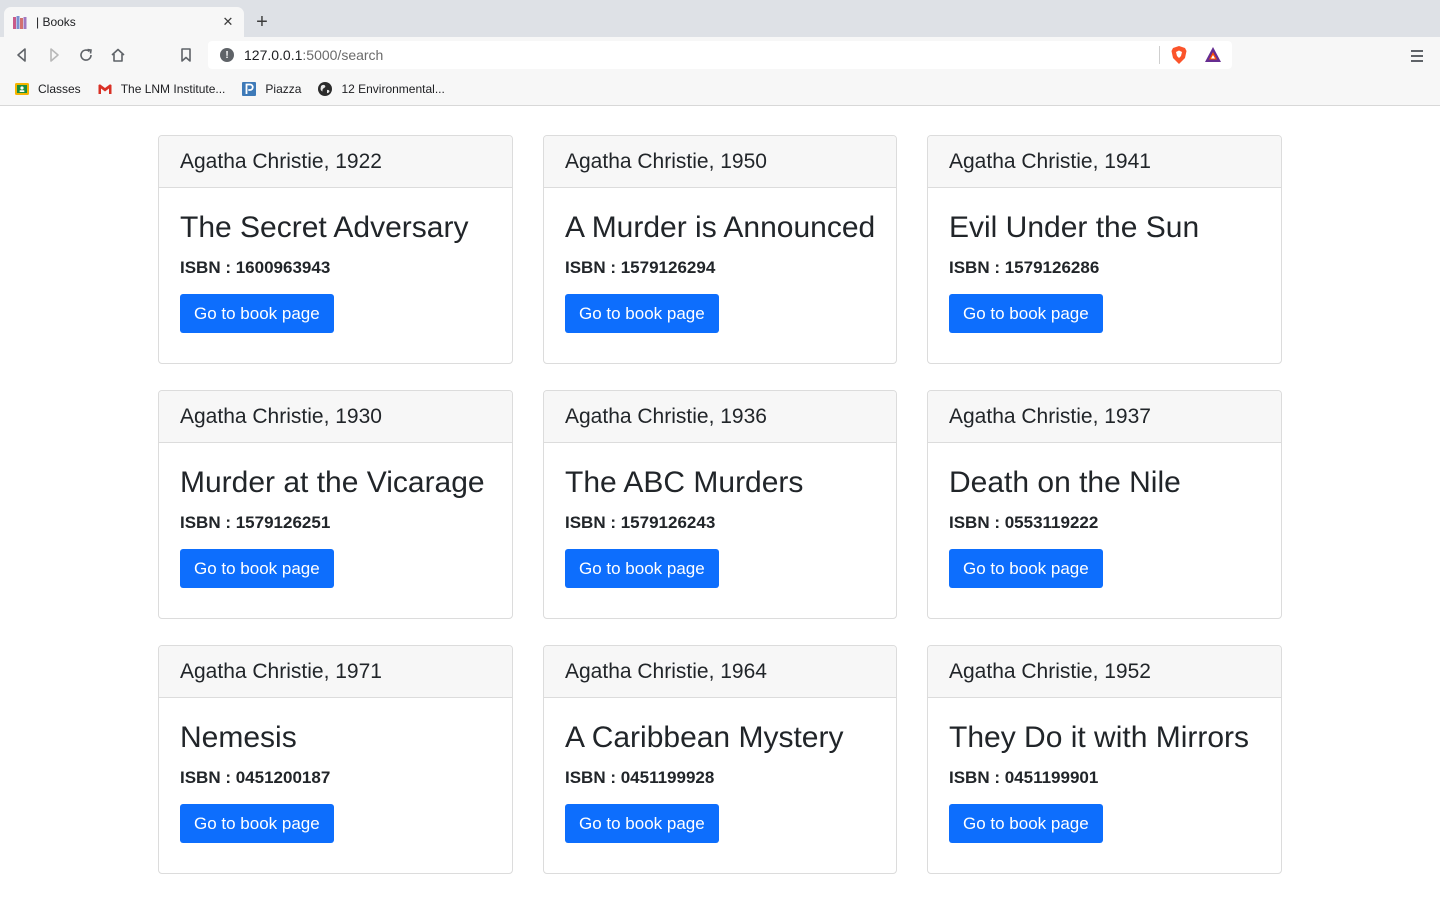 Image resolution: width=1440 pixels, height=900 pixels. What do you see at coordinates (640, 267) in the screenshot?
I see `book-isbn: ISBN : 1579126294` at bounding box center [640, 267].